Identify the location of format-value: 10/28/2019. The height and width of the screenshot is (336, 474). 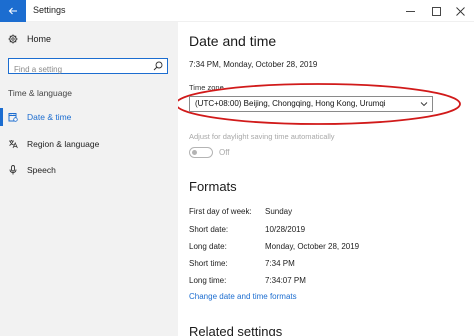
(285, 229).